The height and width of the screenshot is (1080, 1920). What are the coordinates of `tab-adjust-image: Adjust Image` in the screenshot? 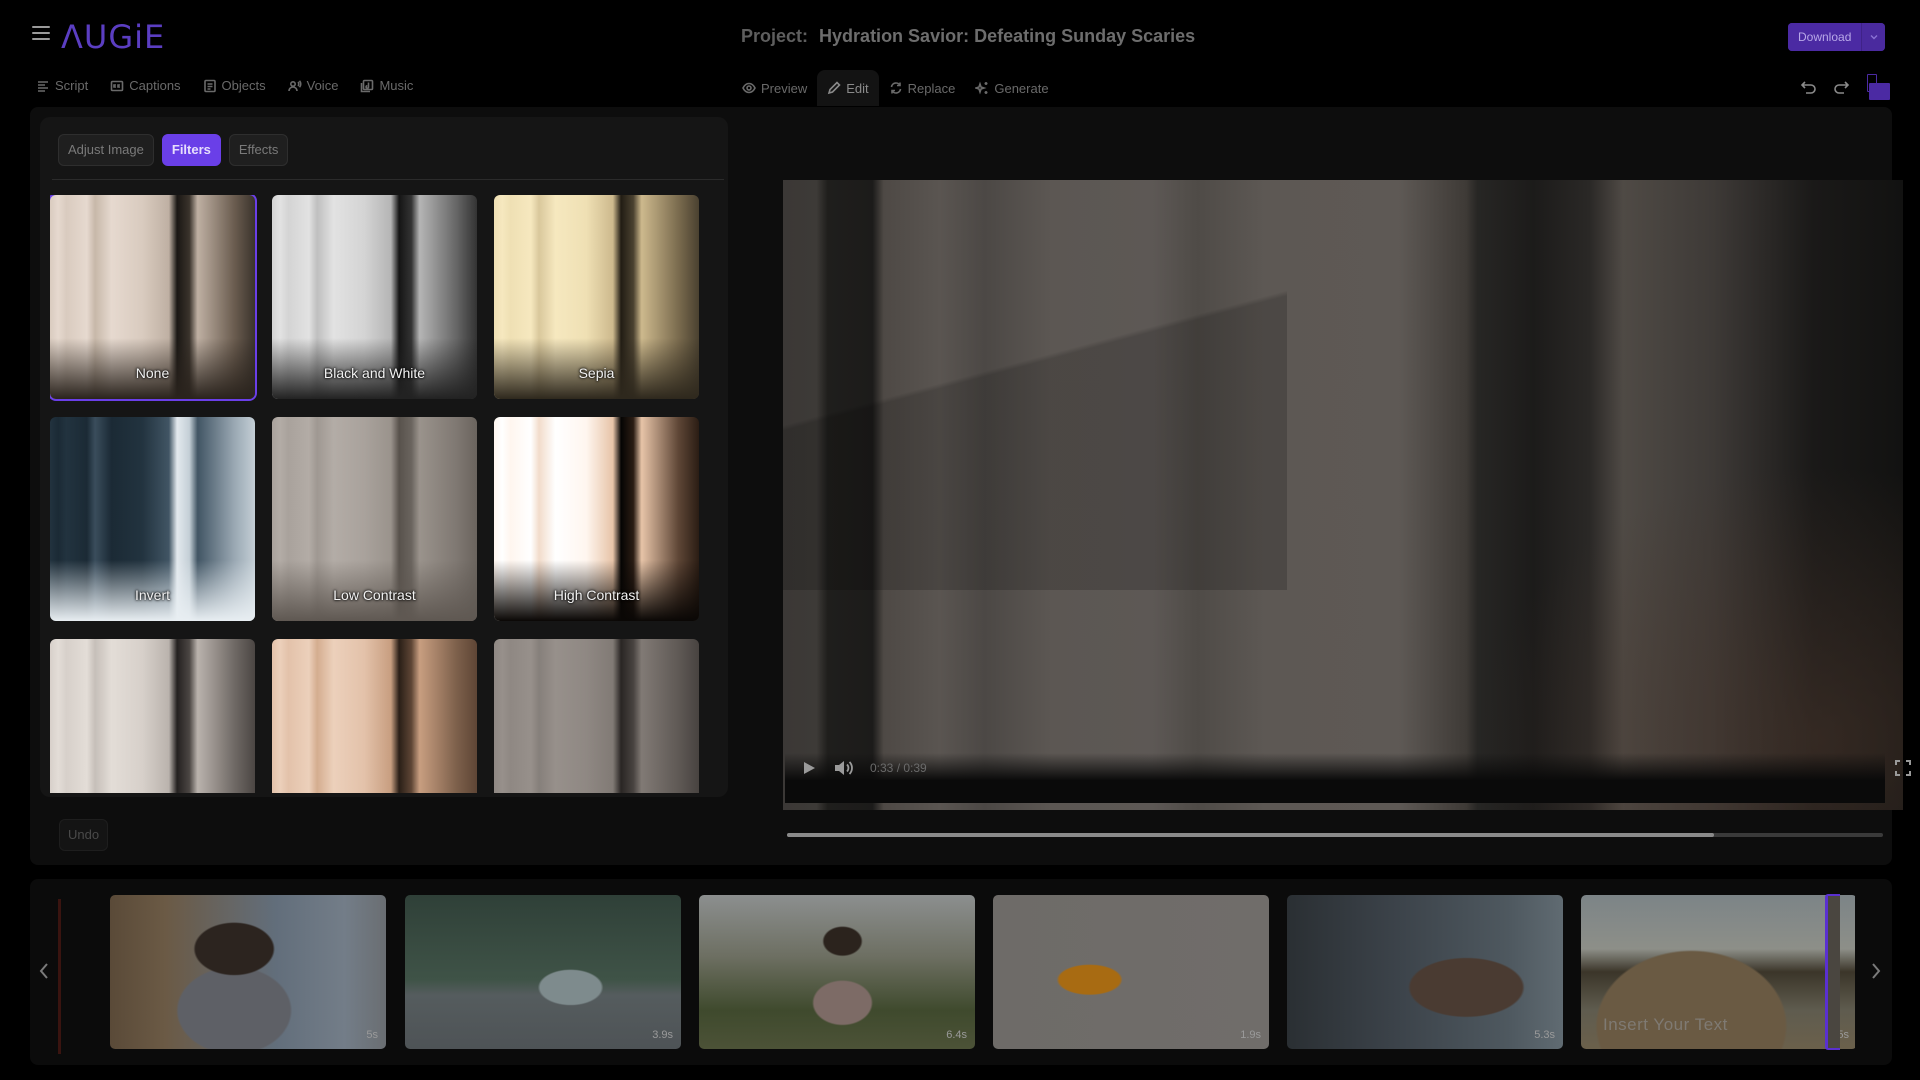 It's located at (106, 150).